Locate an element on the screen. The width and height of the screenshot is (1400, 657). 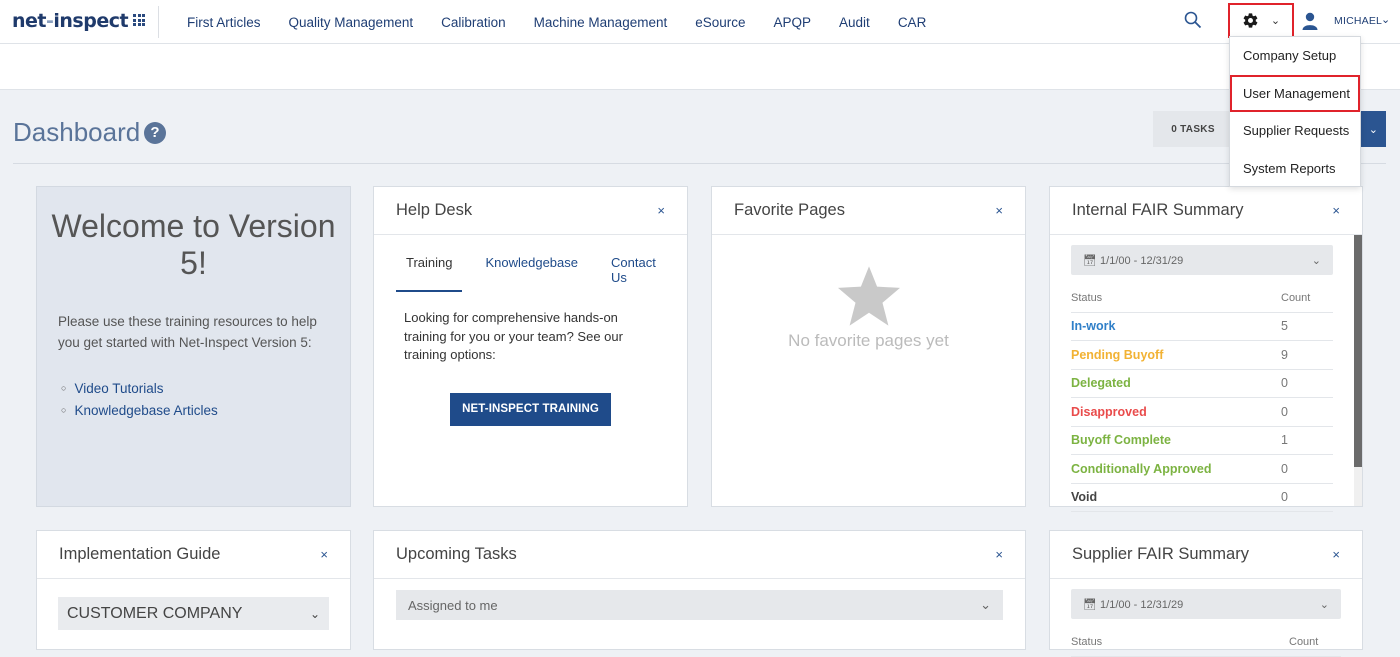
help-desk-tabs: Training Knowledgebase Contact Us is located at coordinates (541, 273).